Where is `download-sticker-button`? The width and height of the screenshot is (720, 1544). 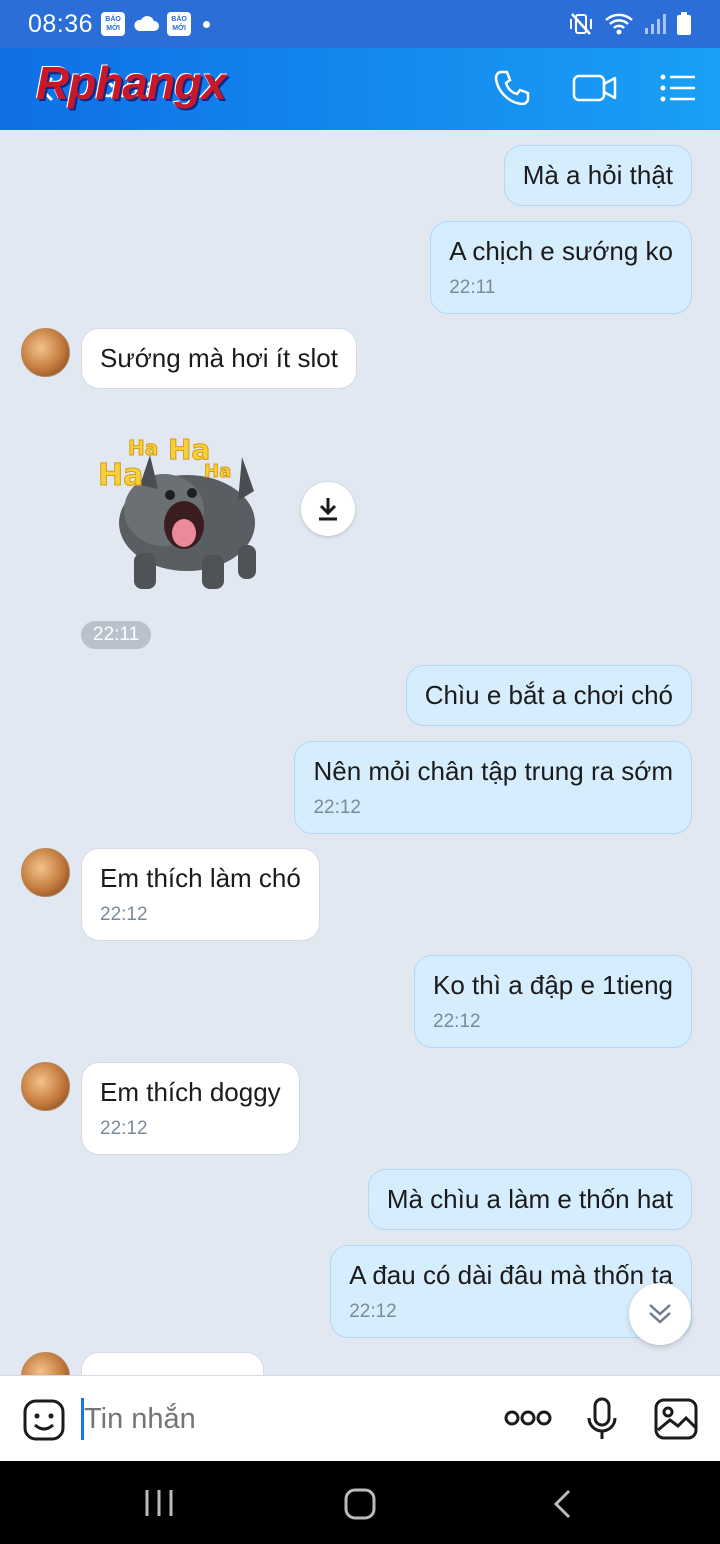 download-sticker-button is located at coordinates (328, 509).